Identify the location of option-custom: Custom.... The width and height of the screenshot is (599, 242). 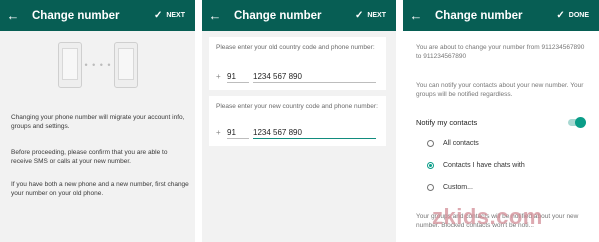
(450, 187).